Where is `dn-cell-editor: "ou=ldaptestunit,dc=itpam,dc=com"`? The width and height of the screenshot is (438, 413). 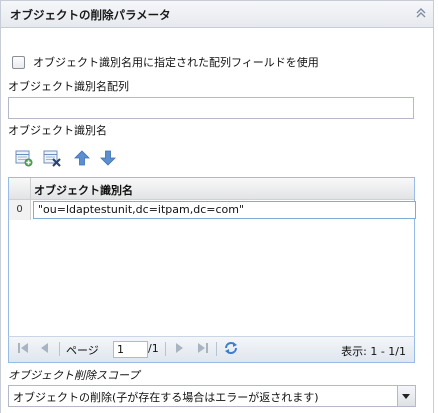 dn-cell-editor: "ou=ldaptestunit,dc=itpam,dc=com" is located at coordinates (224, 210).